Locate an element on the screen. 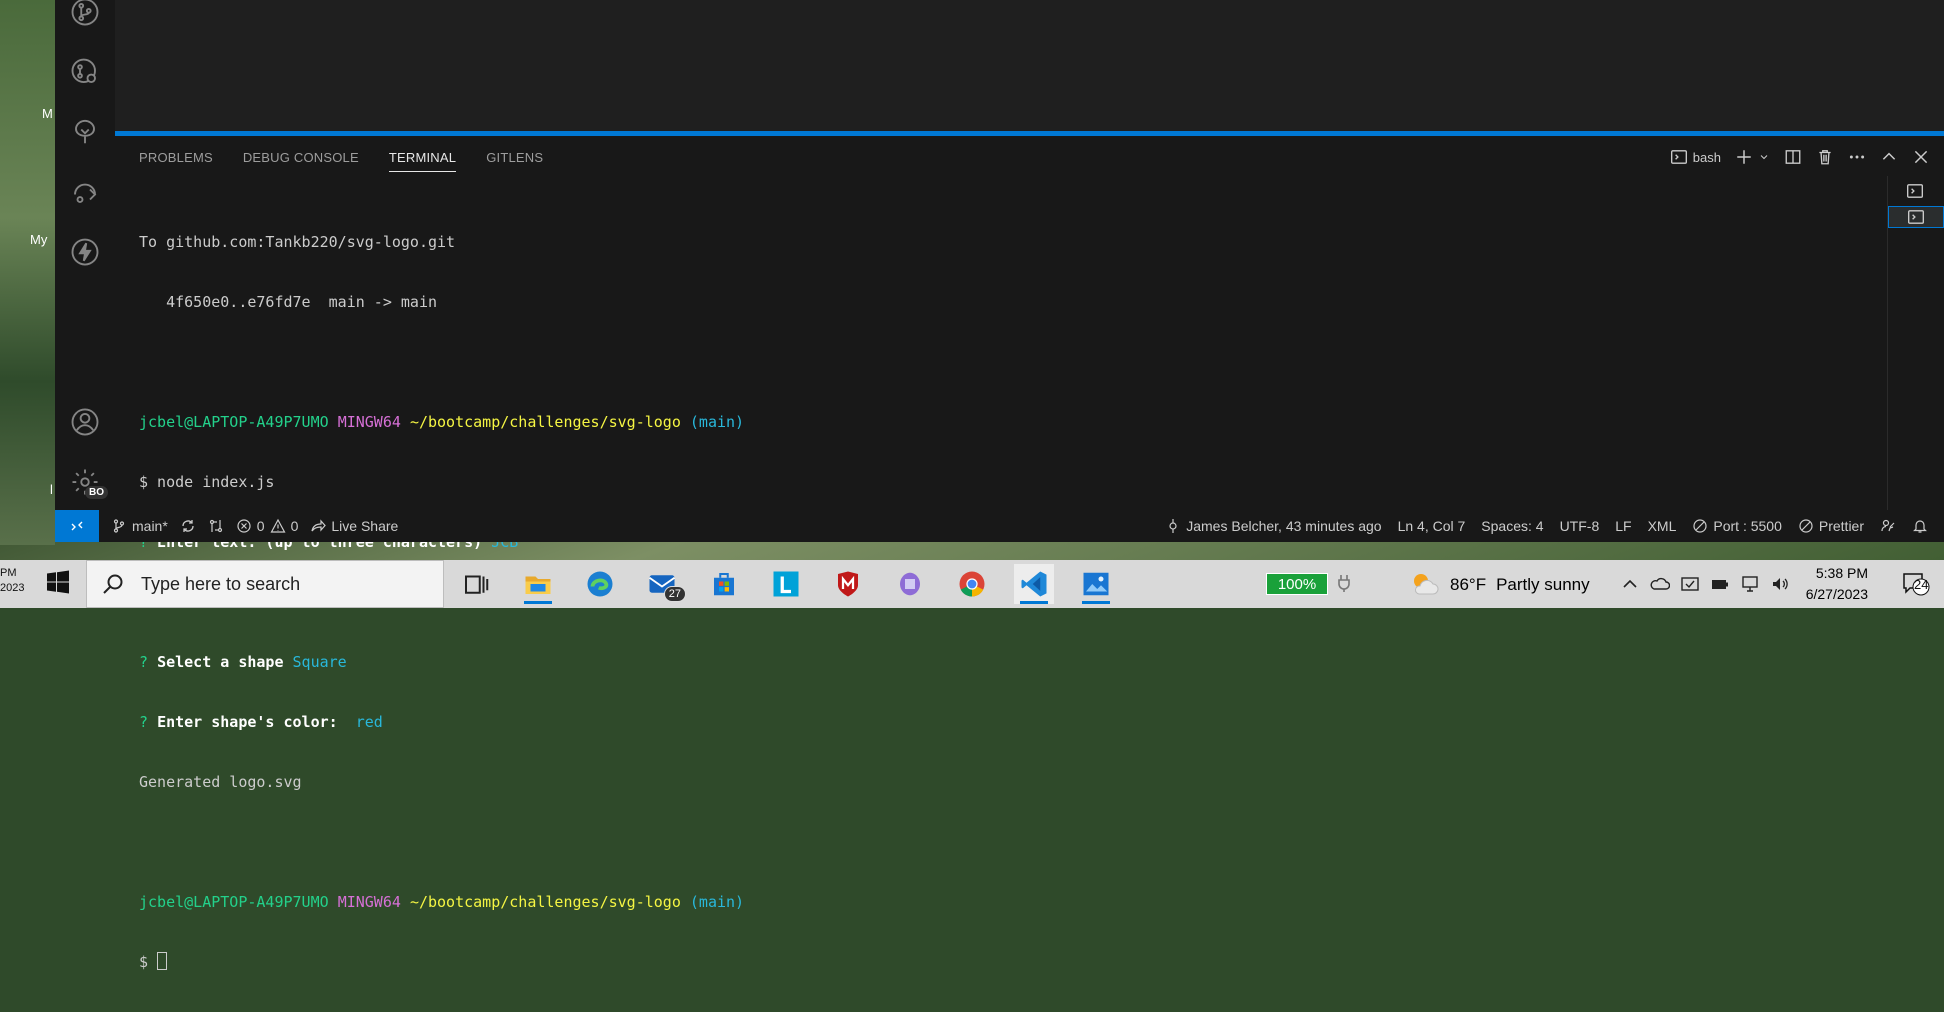  notification-count: 24 is located at coordinates (1921, 584).